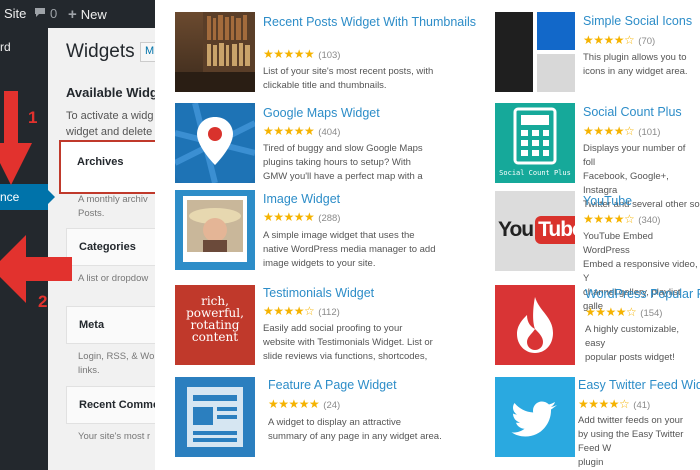  I want to click on comments-link: 0, so click(45, 13).